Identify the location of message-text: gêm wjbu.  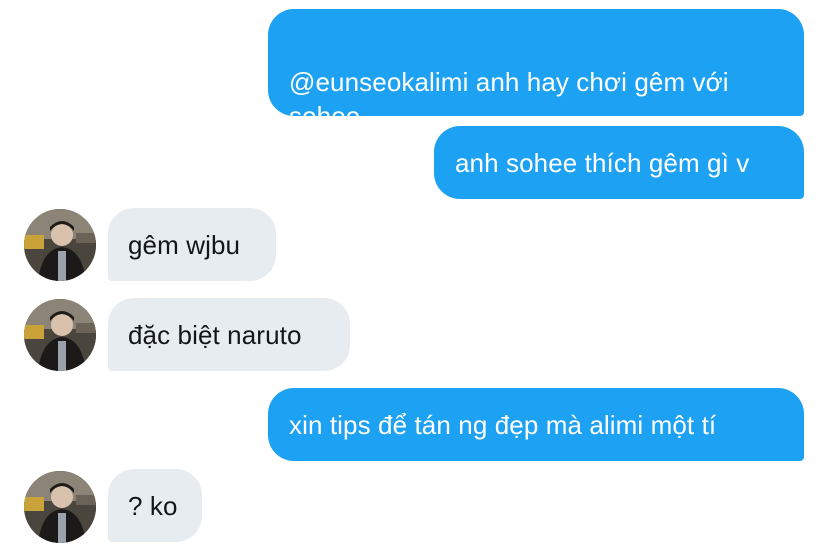
(184, 245).